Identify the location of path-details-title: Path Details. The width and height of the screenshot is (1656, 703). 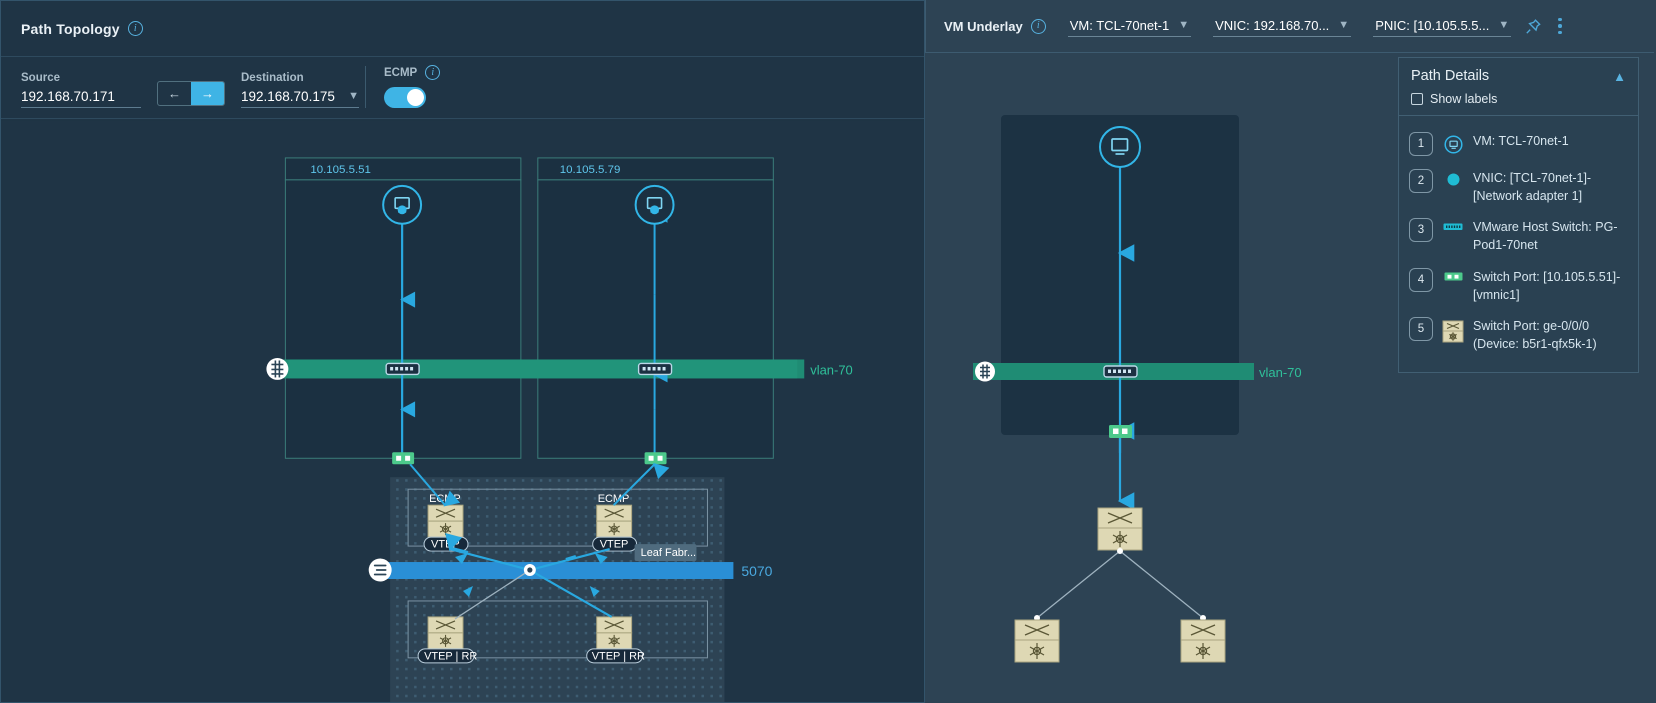
(1450, 76).